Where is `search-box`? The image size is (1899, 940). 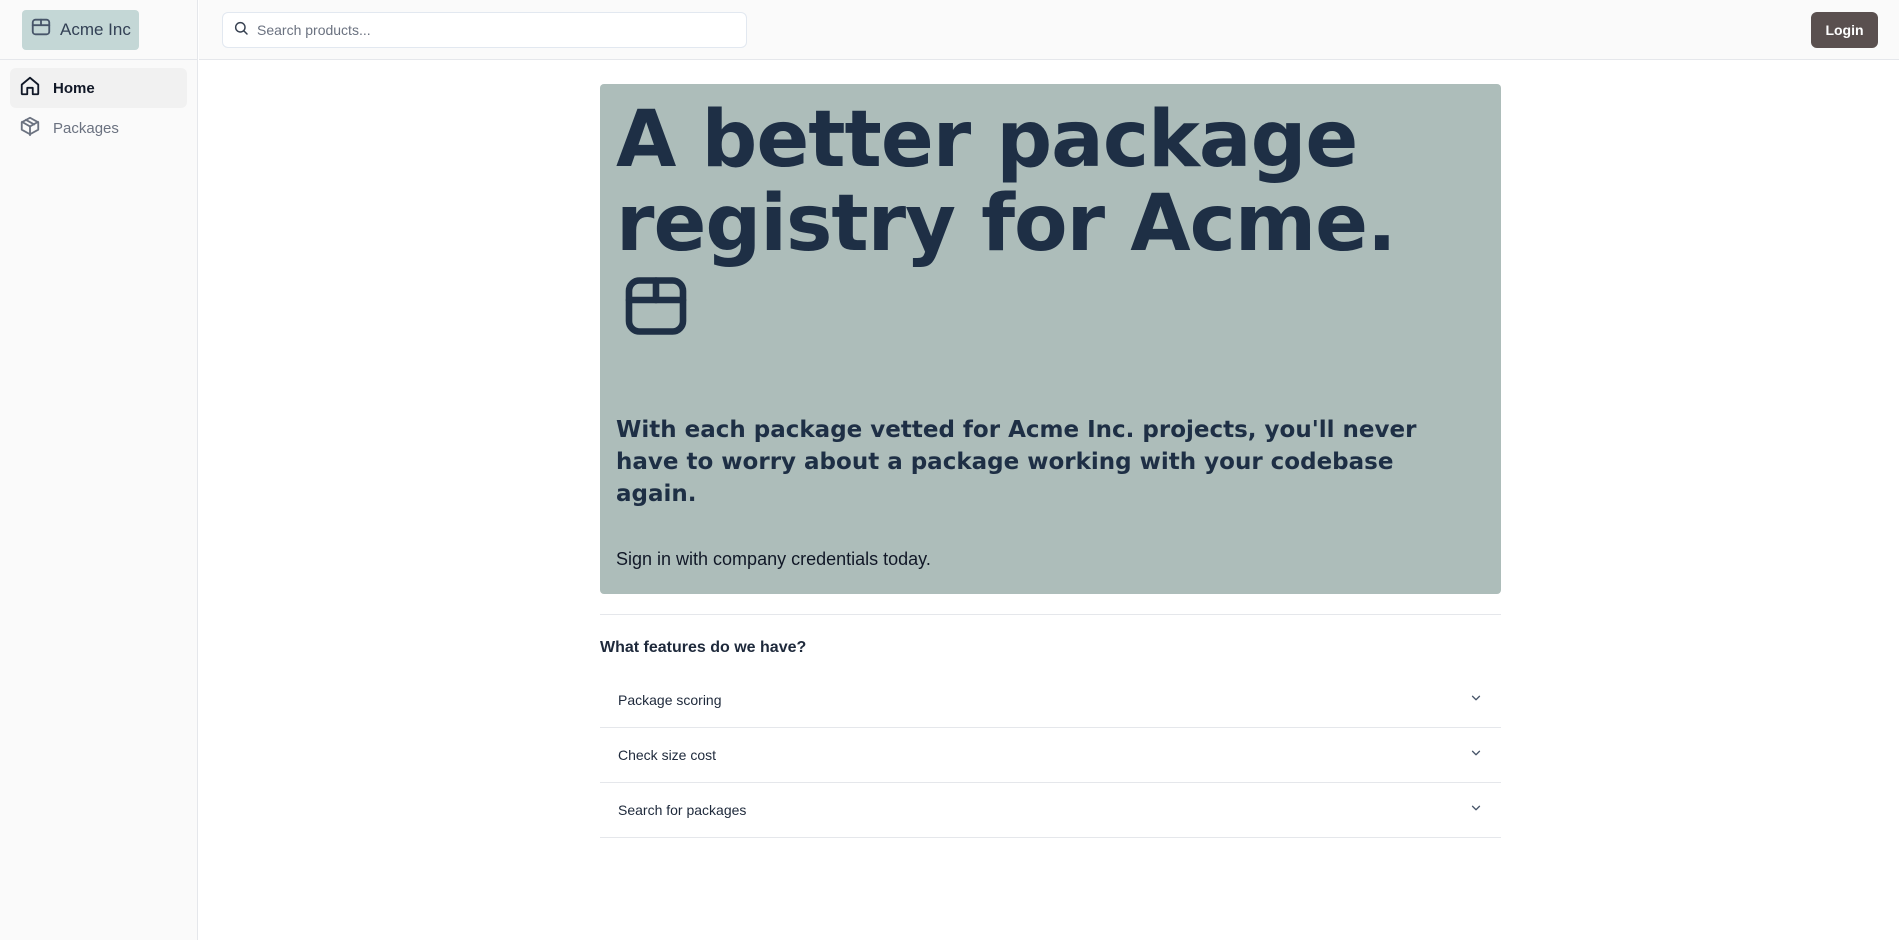
search-box is located at coordinates (484, 30).